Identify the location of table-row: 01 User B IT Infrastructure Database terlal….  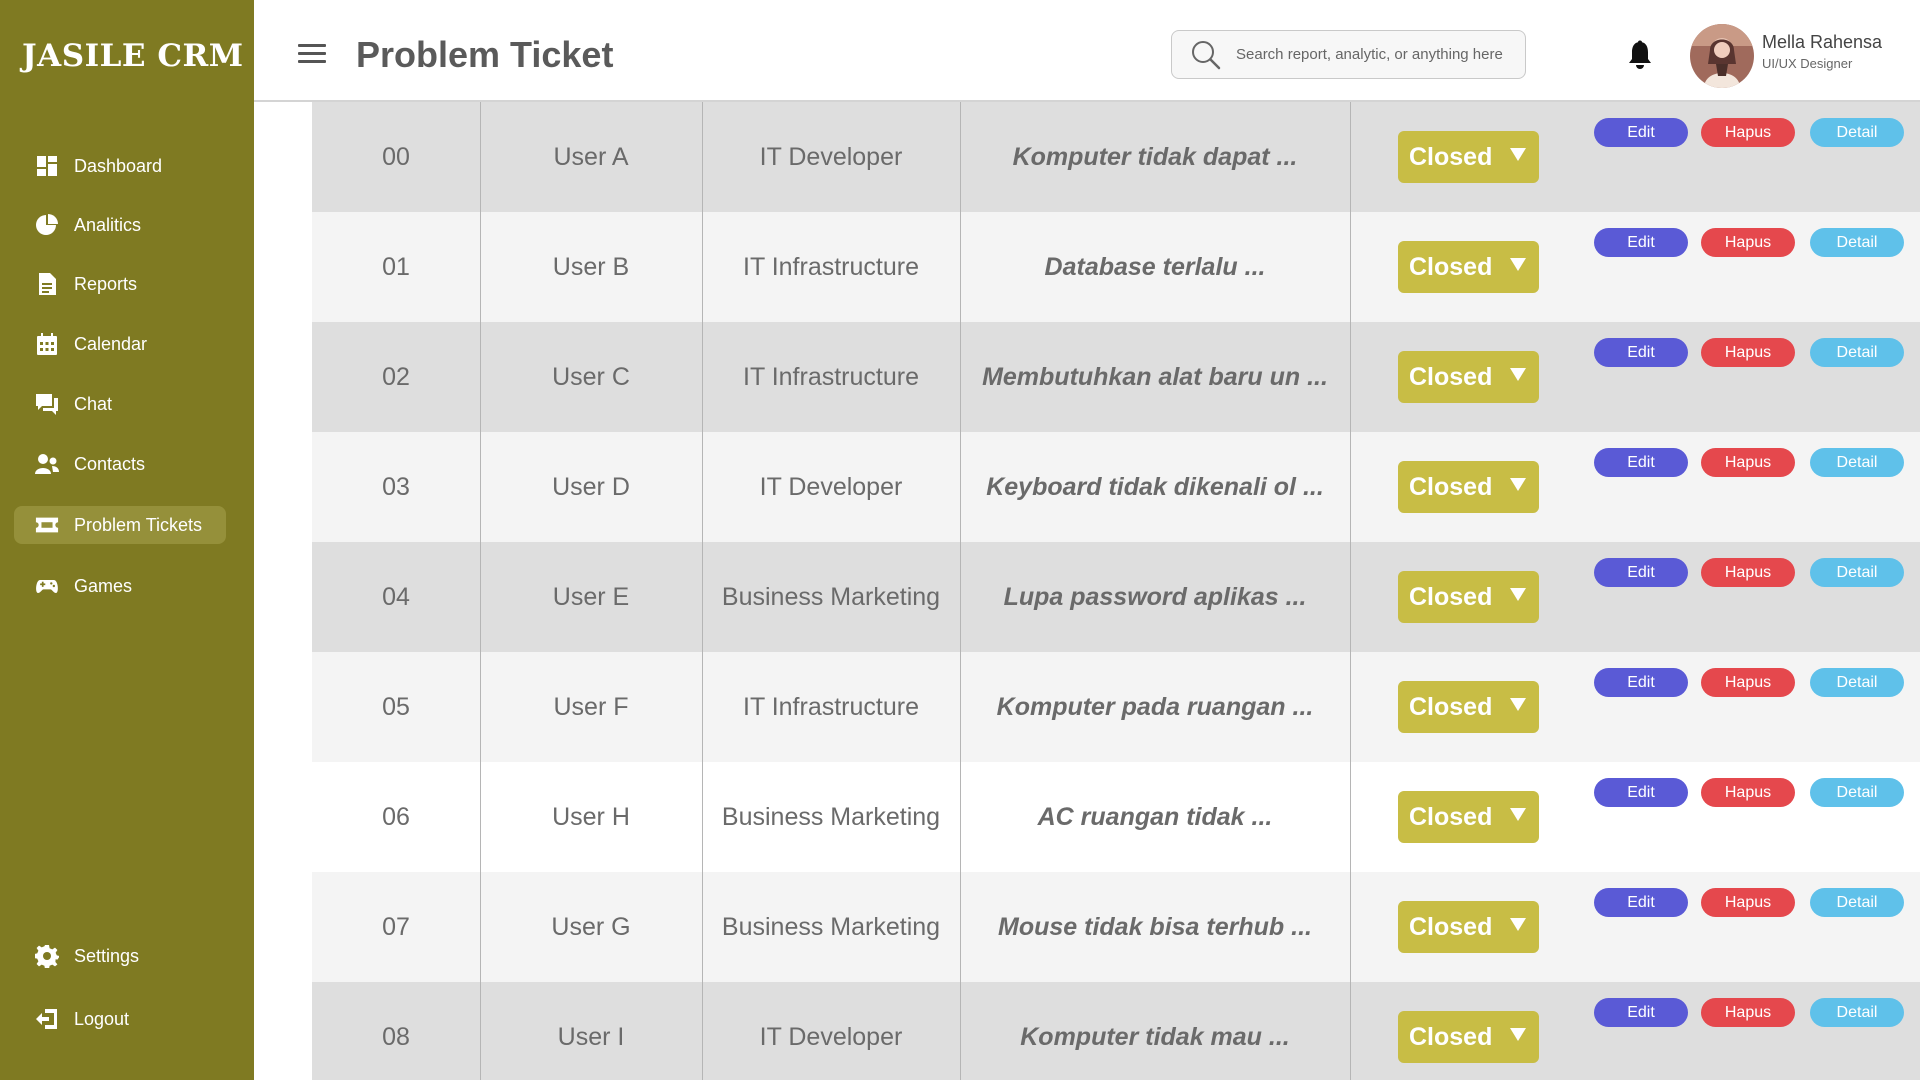
(1116, 267).